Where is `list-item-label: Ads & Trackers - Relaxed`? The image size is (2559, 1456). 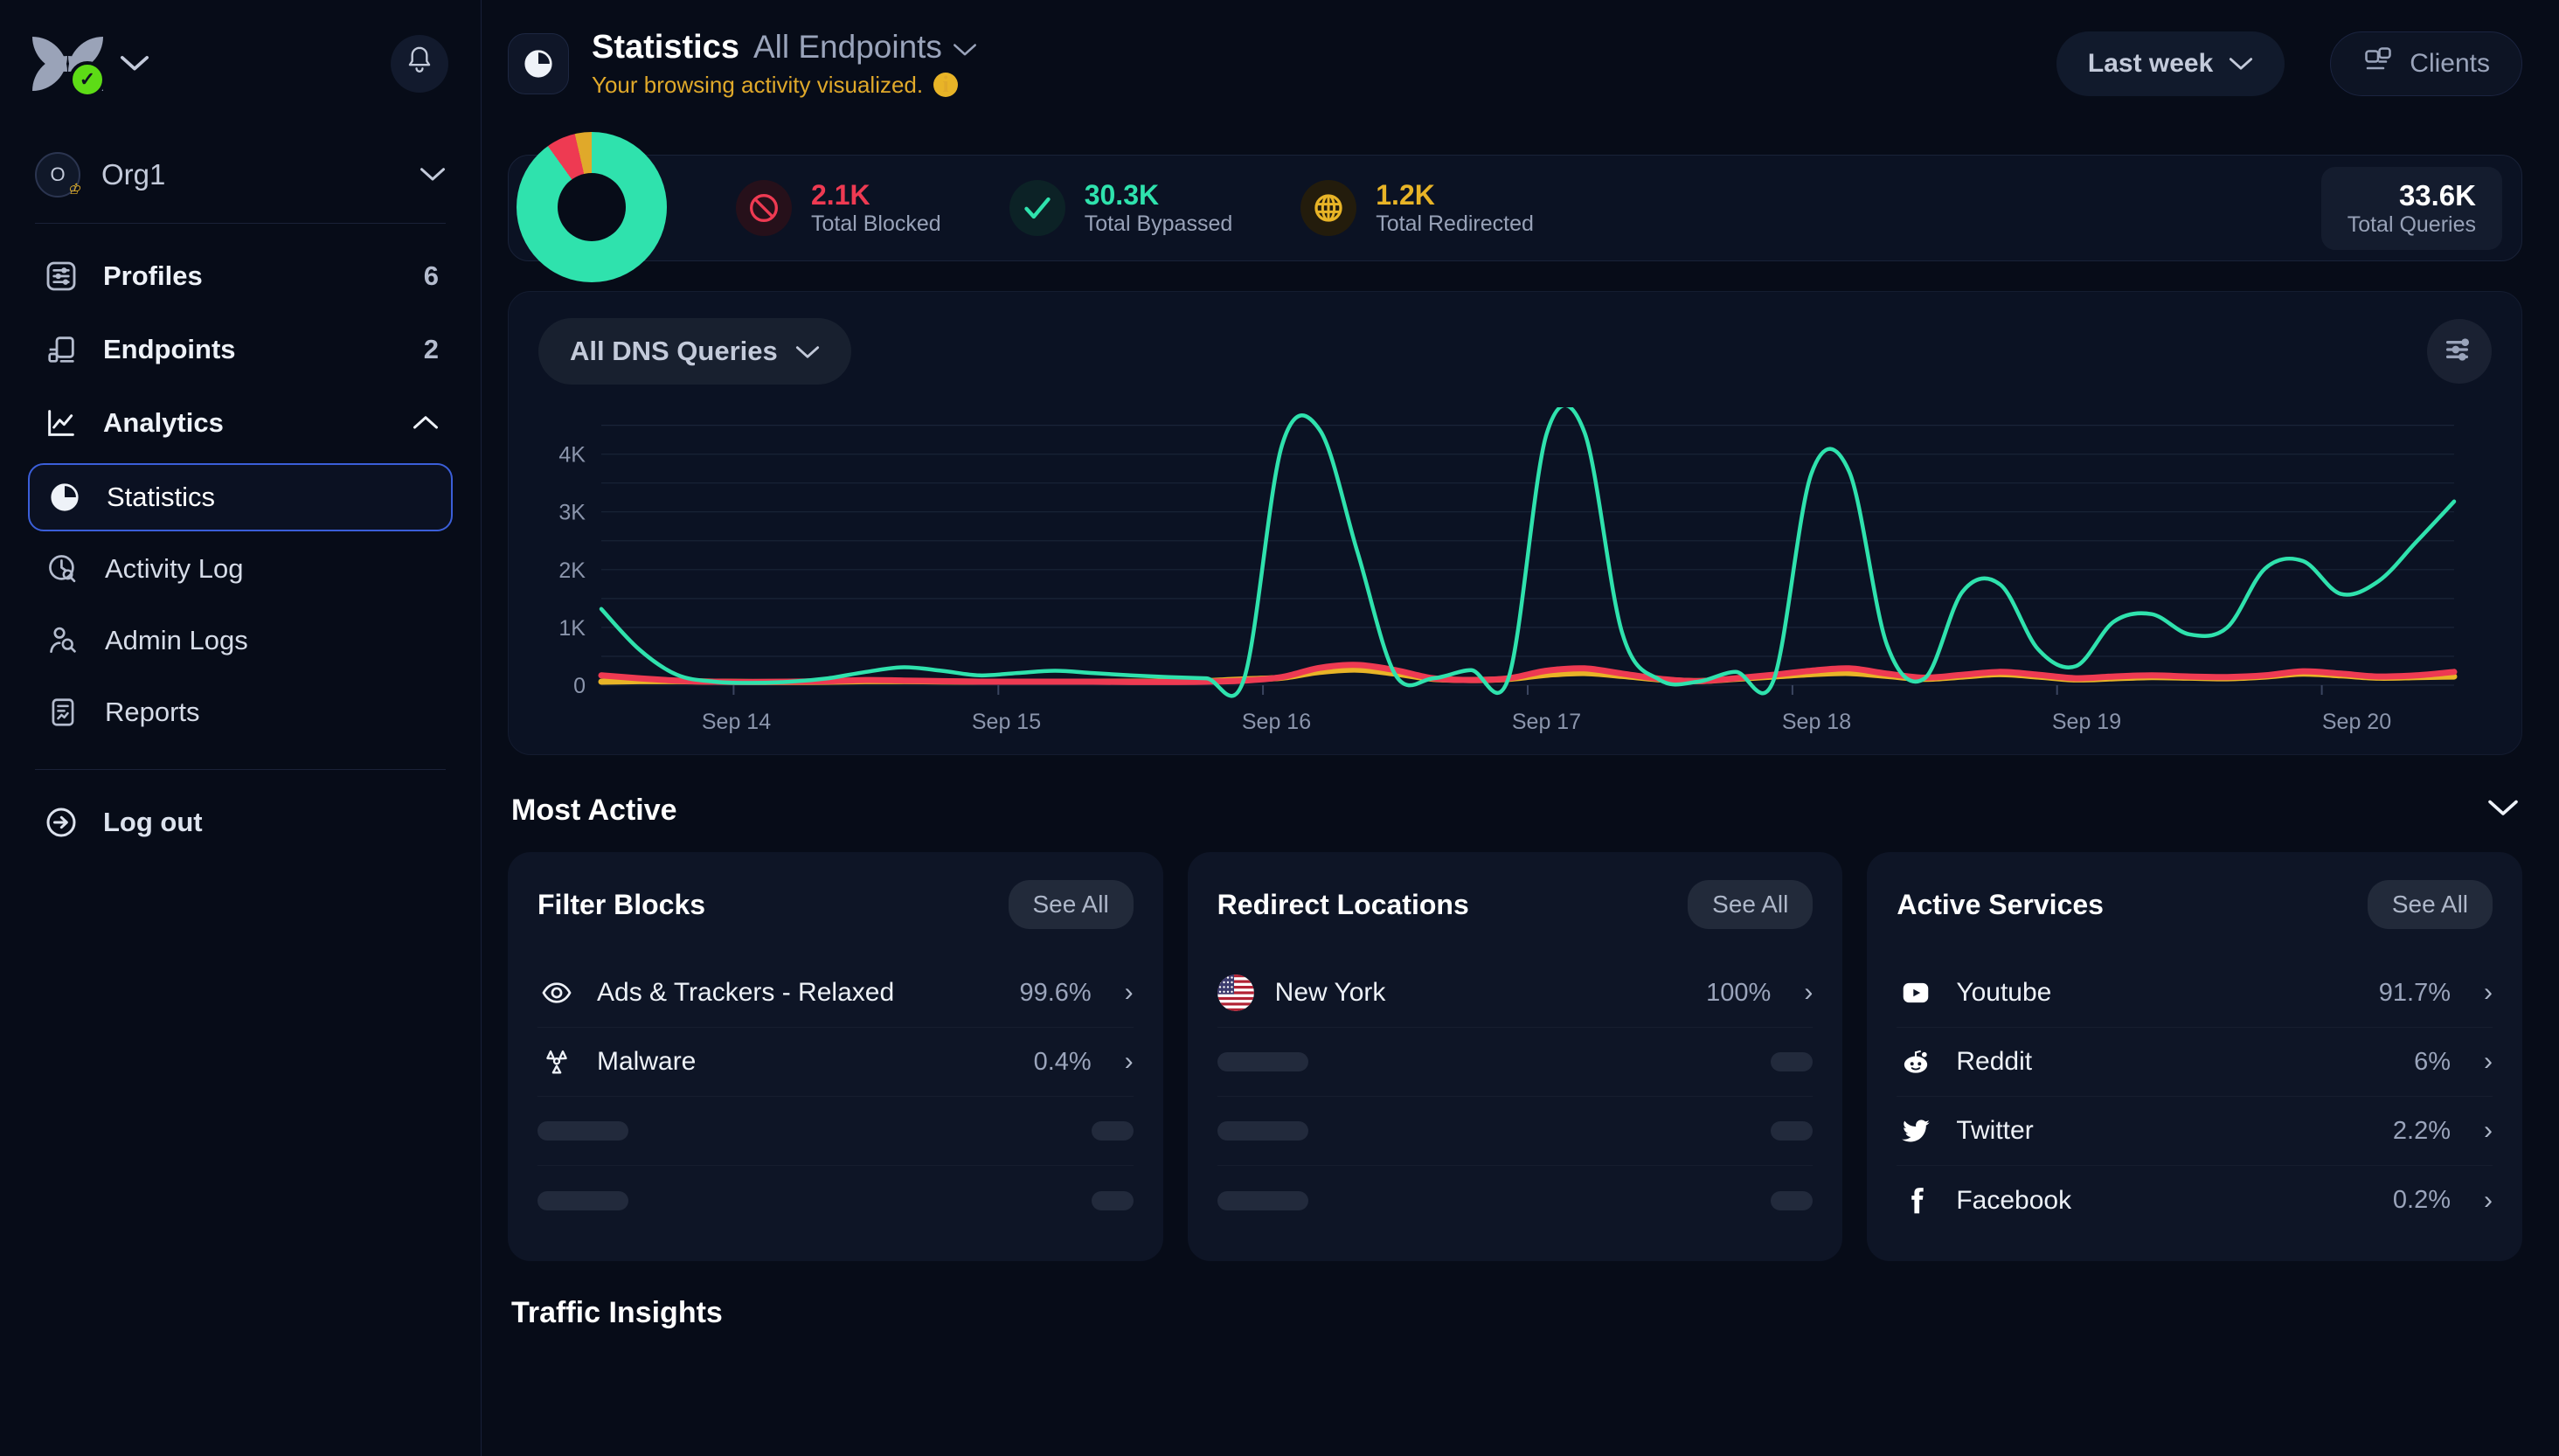
list-item-label: Ads & Trackers - Relaxed is located at coordinates (746, 992).